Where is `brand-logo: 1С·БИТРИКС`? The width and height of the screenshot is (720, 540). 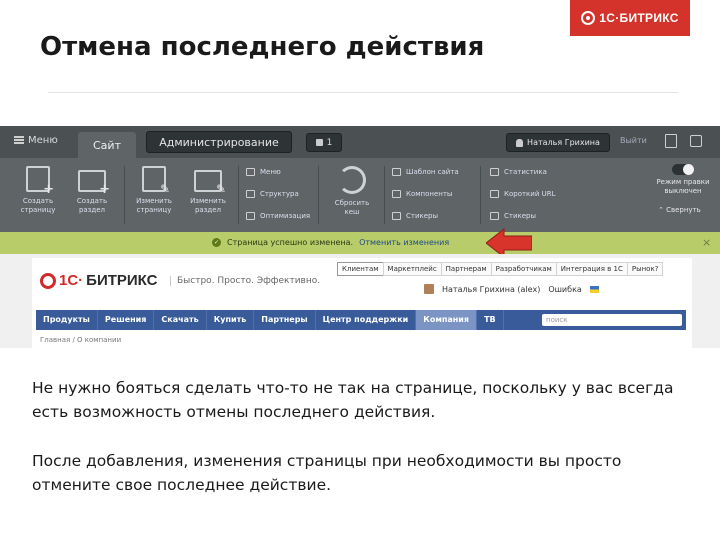
brand-logo: 1С·БИТРИКС is located at coordinates (630, 18).